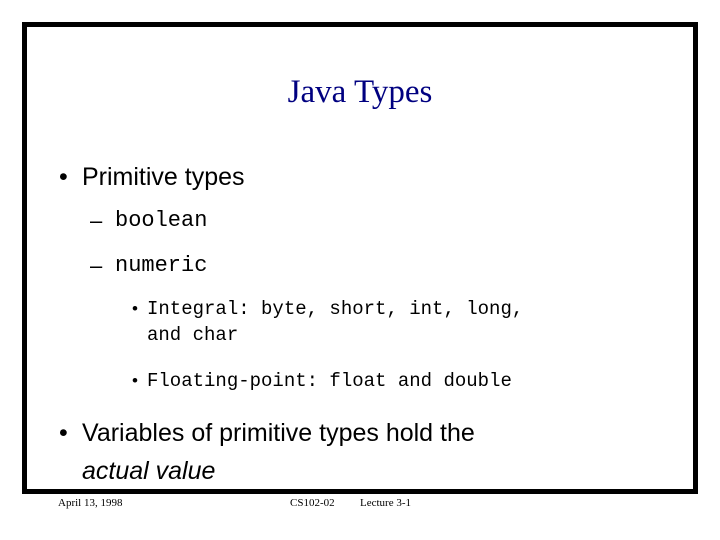 Image resolution: width=720 pixels, height=540 pixels. What do you see at coordinates (350, 220) in the screenshot?
I see `bullet-boolean: – boolean` at bounding box center [350, 220].